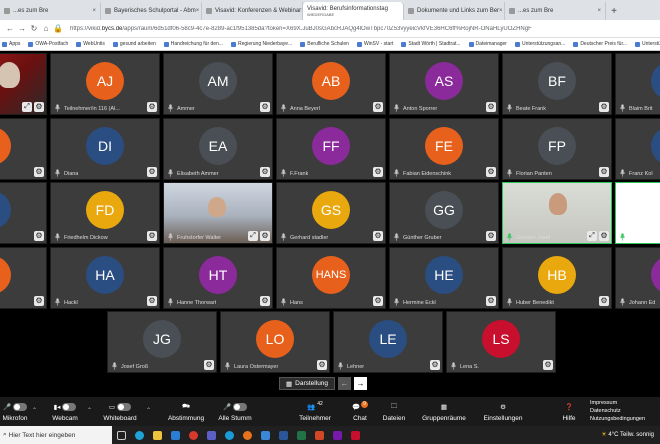 The height and width of the screenshot is (444, 660). What do you see at coordinates (444, 149) in the screenshot?
I see `participant-tile: FE Fabian Eidenschink ⚙` at bounding box center [444, 149].